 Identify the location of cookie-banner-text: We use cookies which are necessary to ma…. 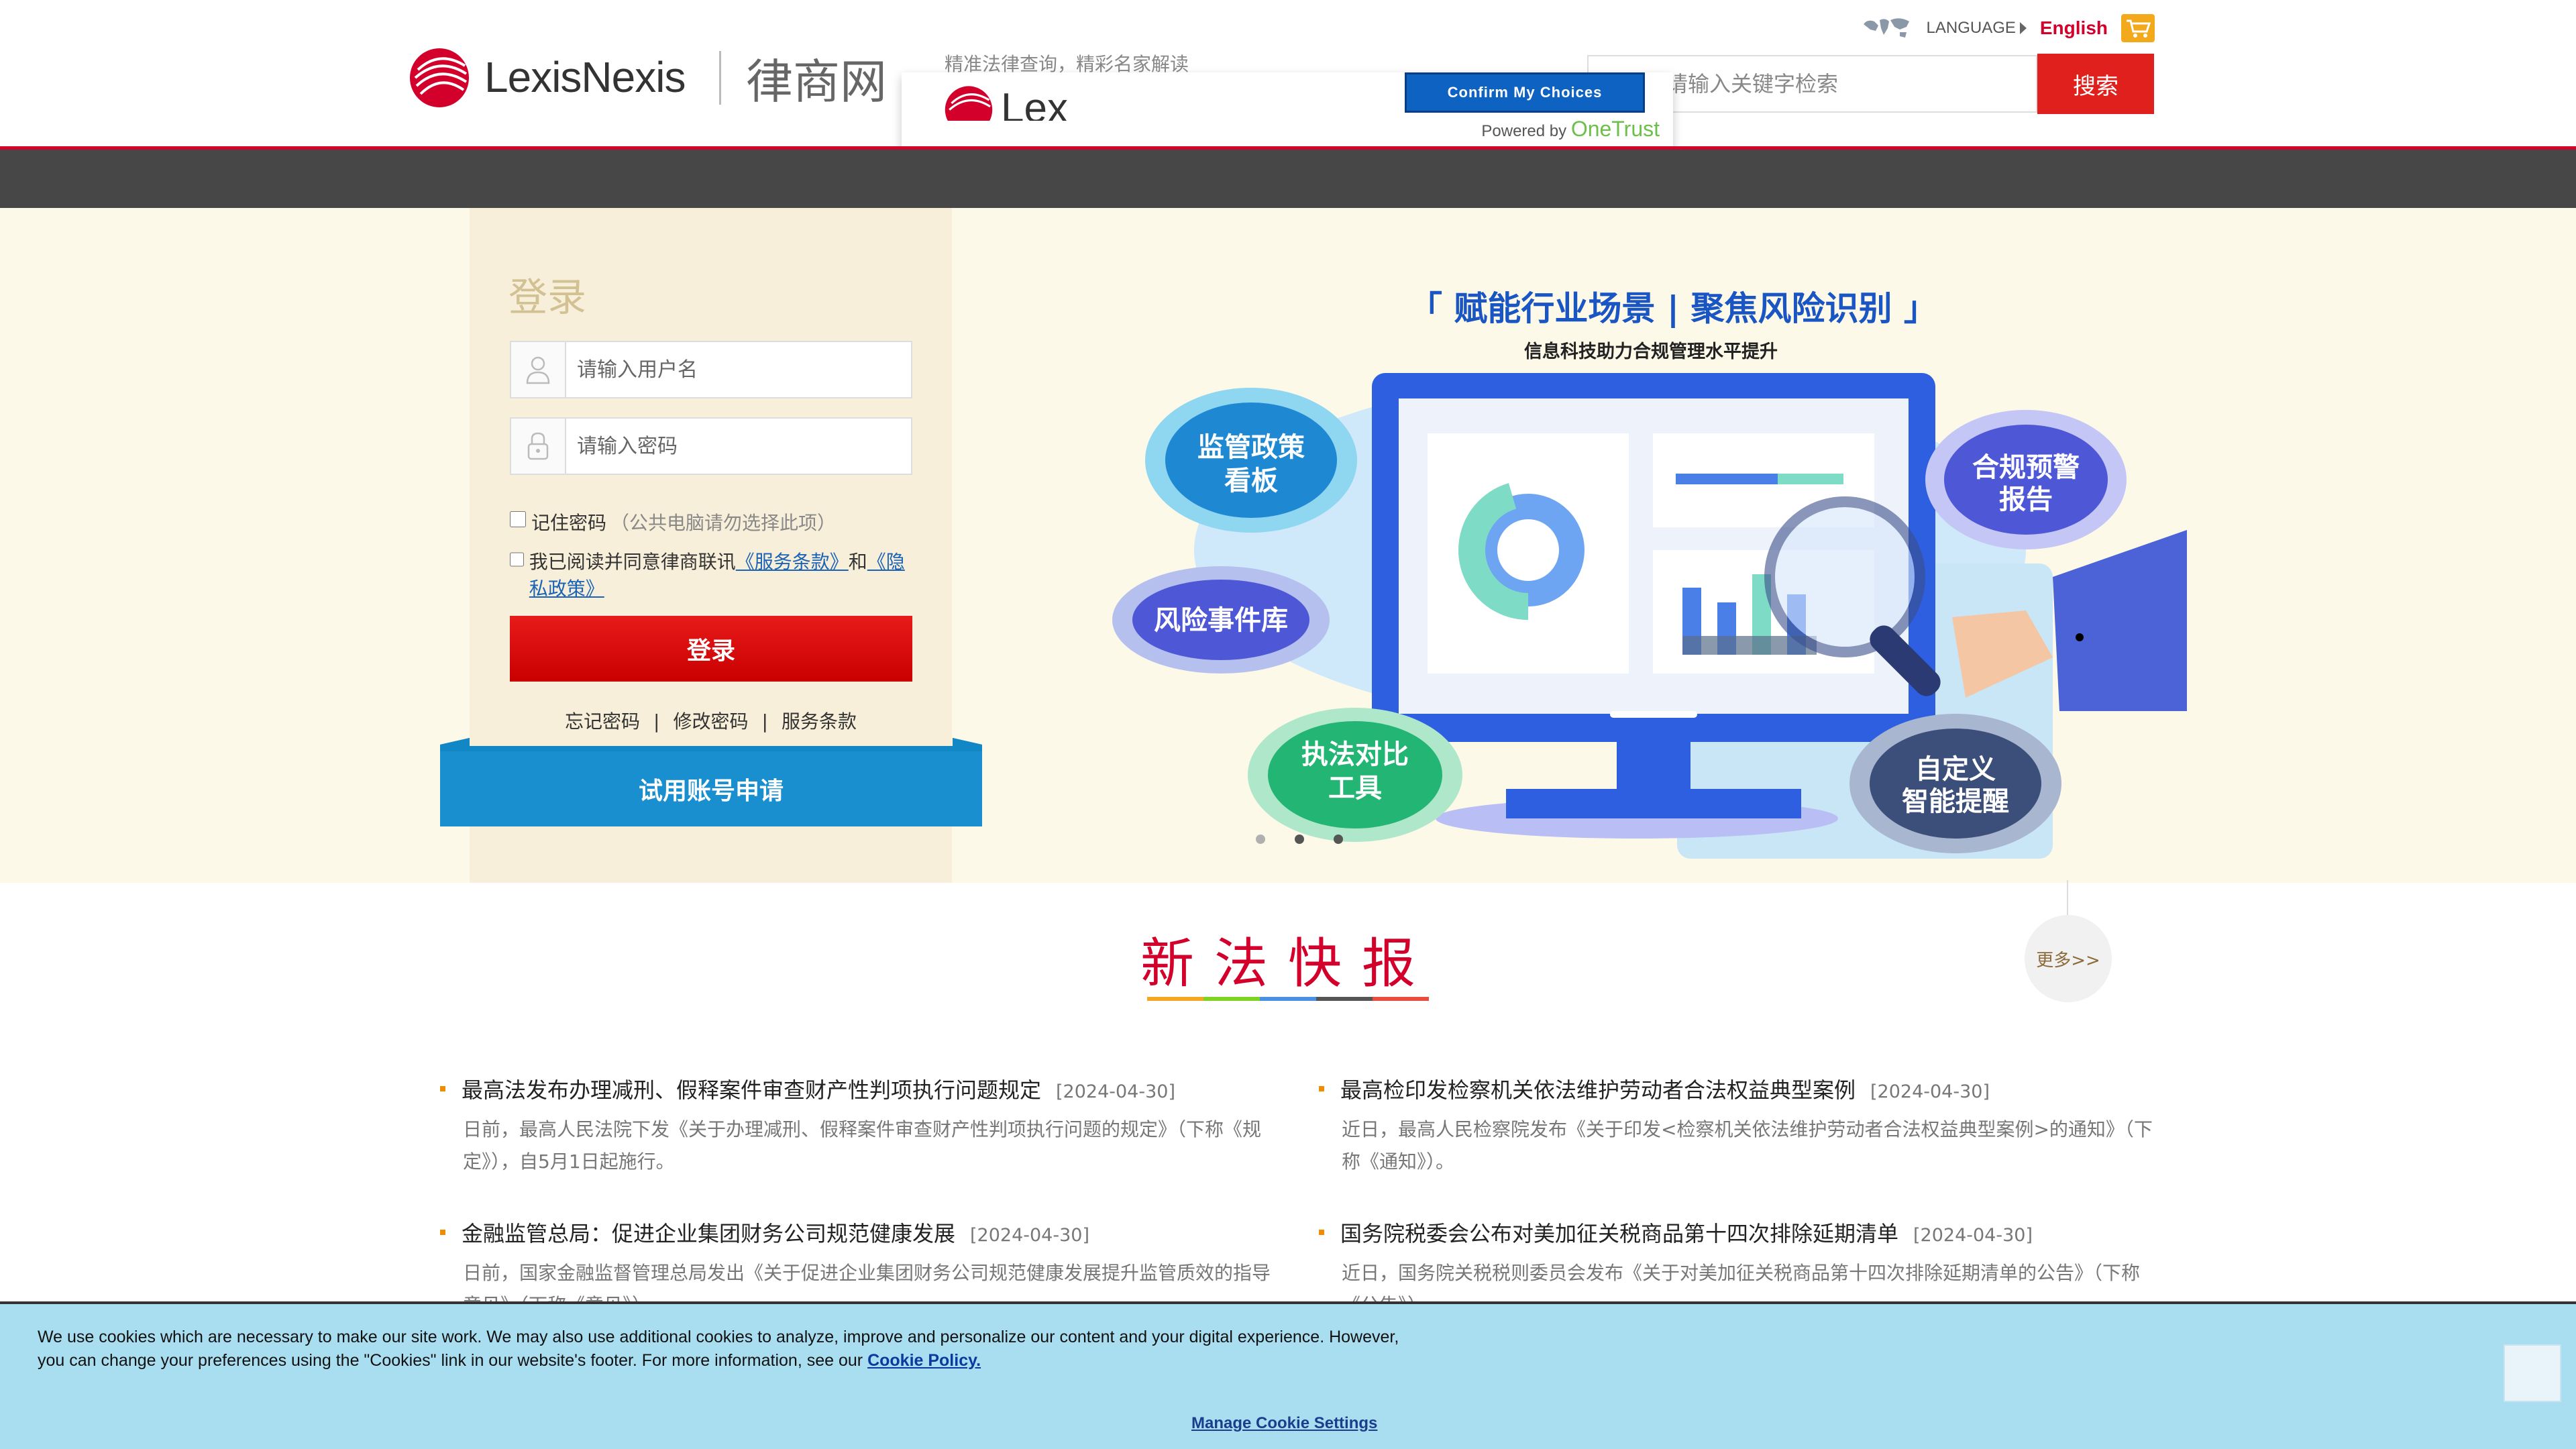
(728, 1349).